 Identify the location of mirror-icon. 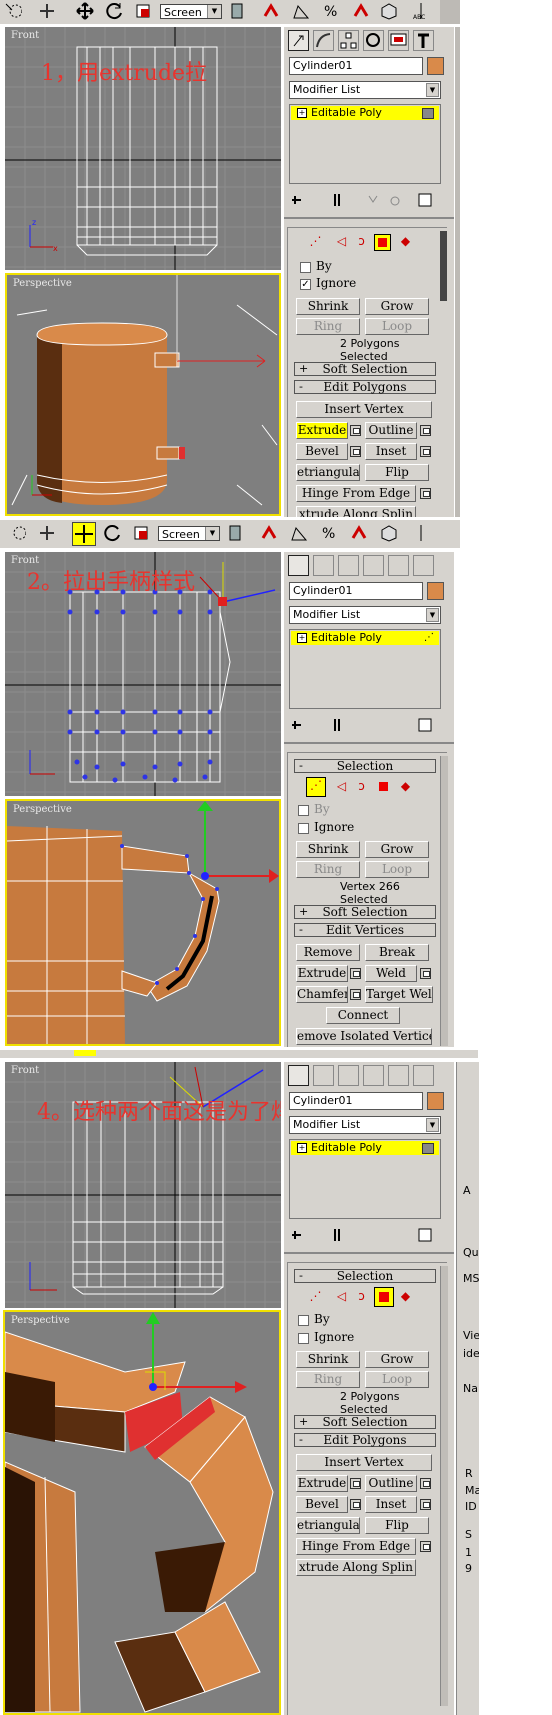
(421, 533).